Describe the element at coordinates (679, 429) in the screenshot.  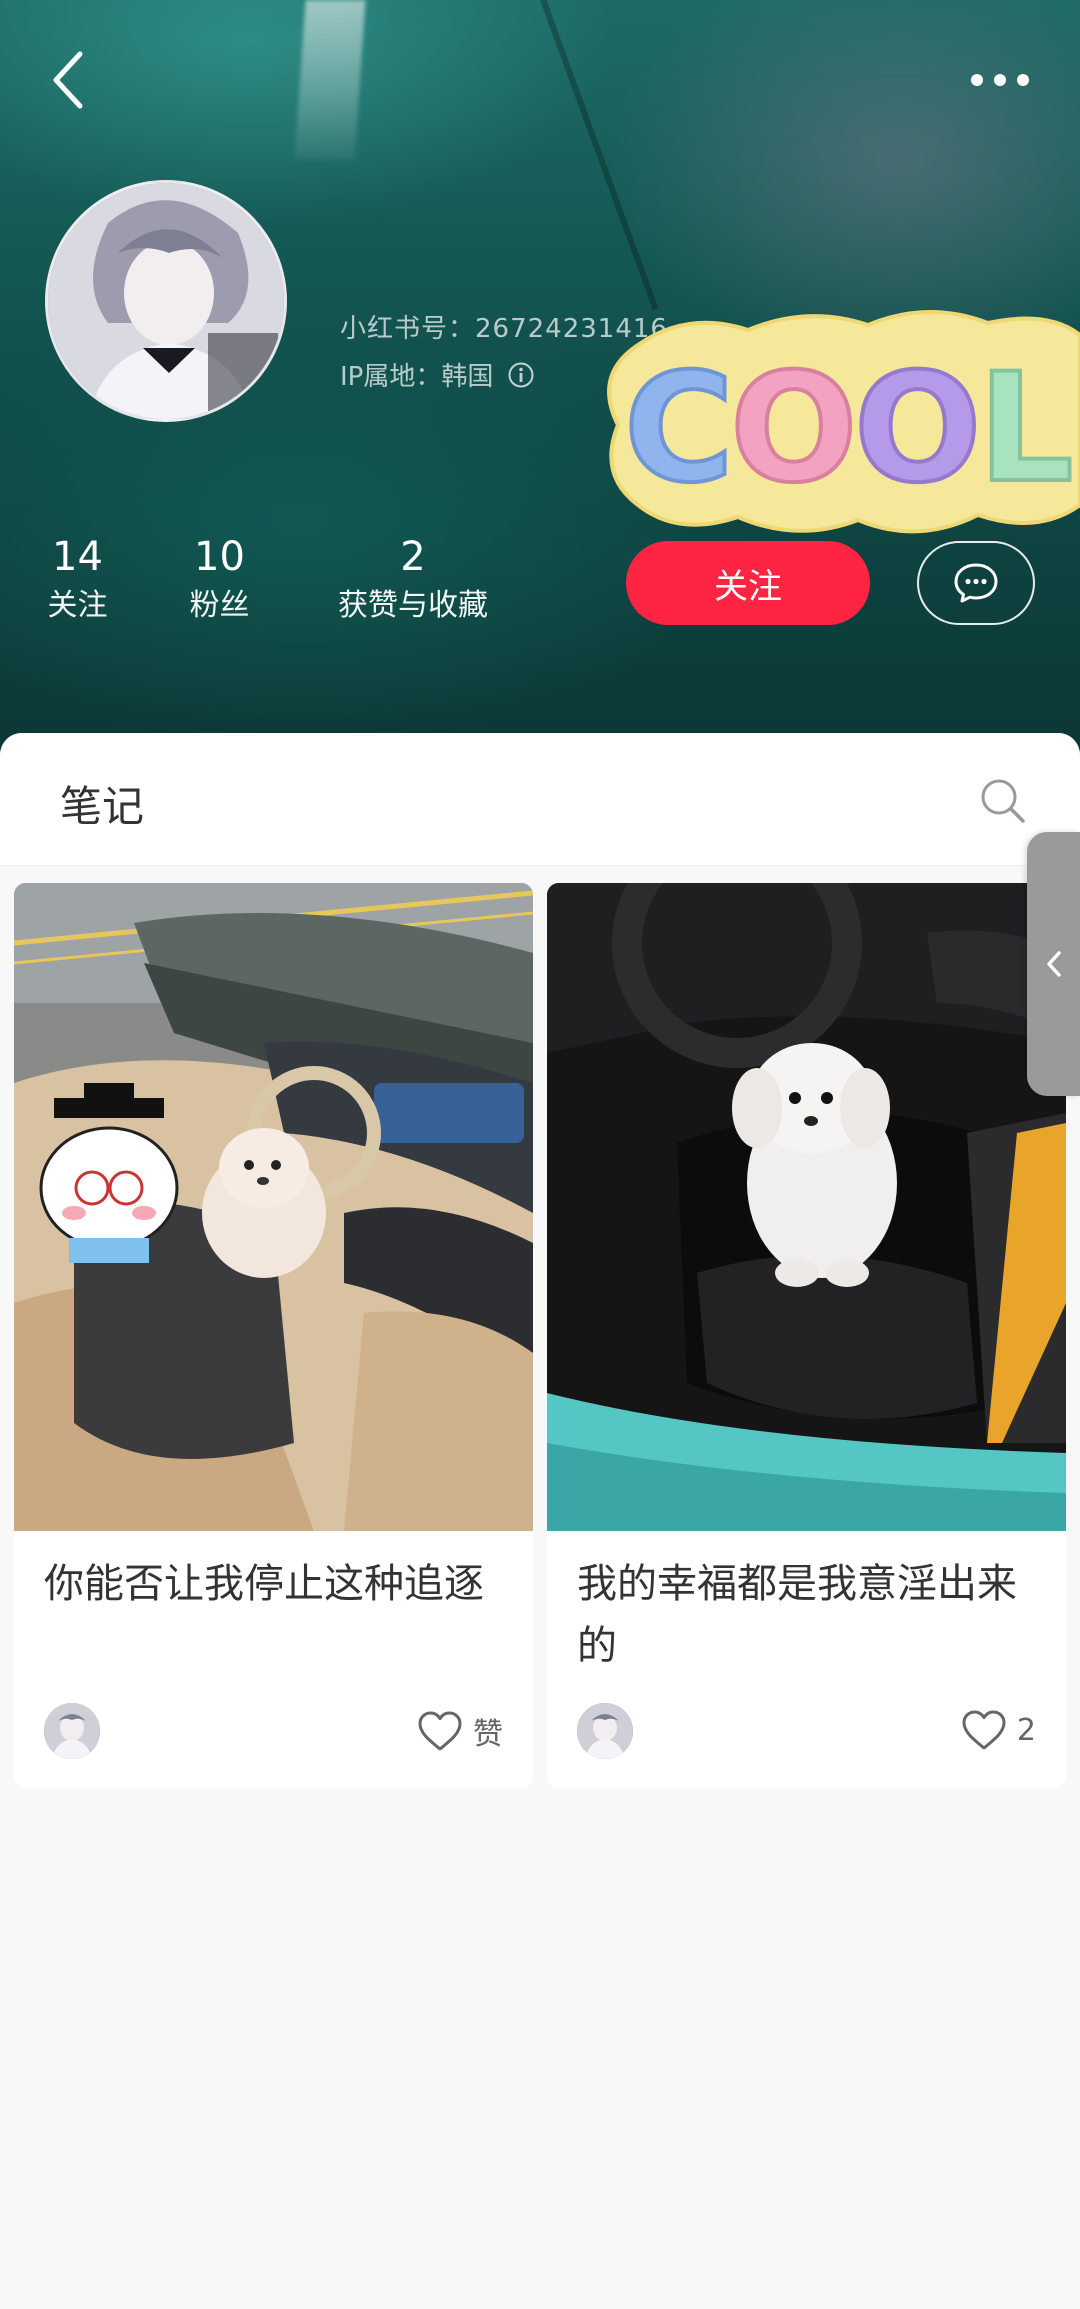
I see `cool-letter-c: C` at that location.